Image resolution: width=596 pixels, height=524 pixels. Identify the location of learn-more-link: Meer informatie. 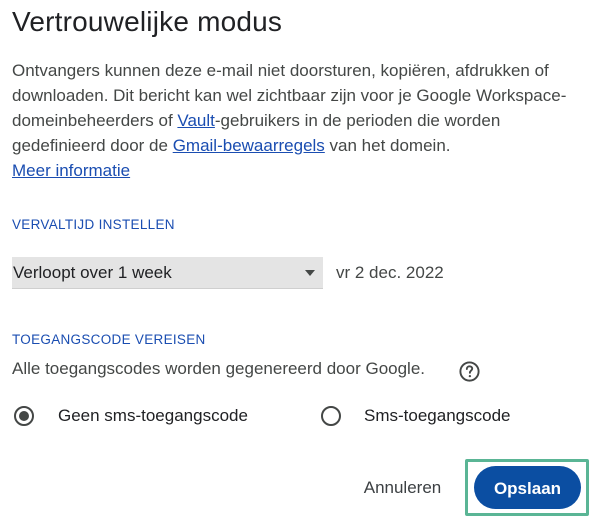
(71, 170).